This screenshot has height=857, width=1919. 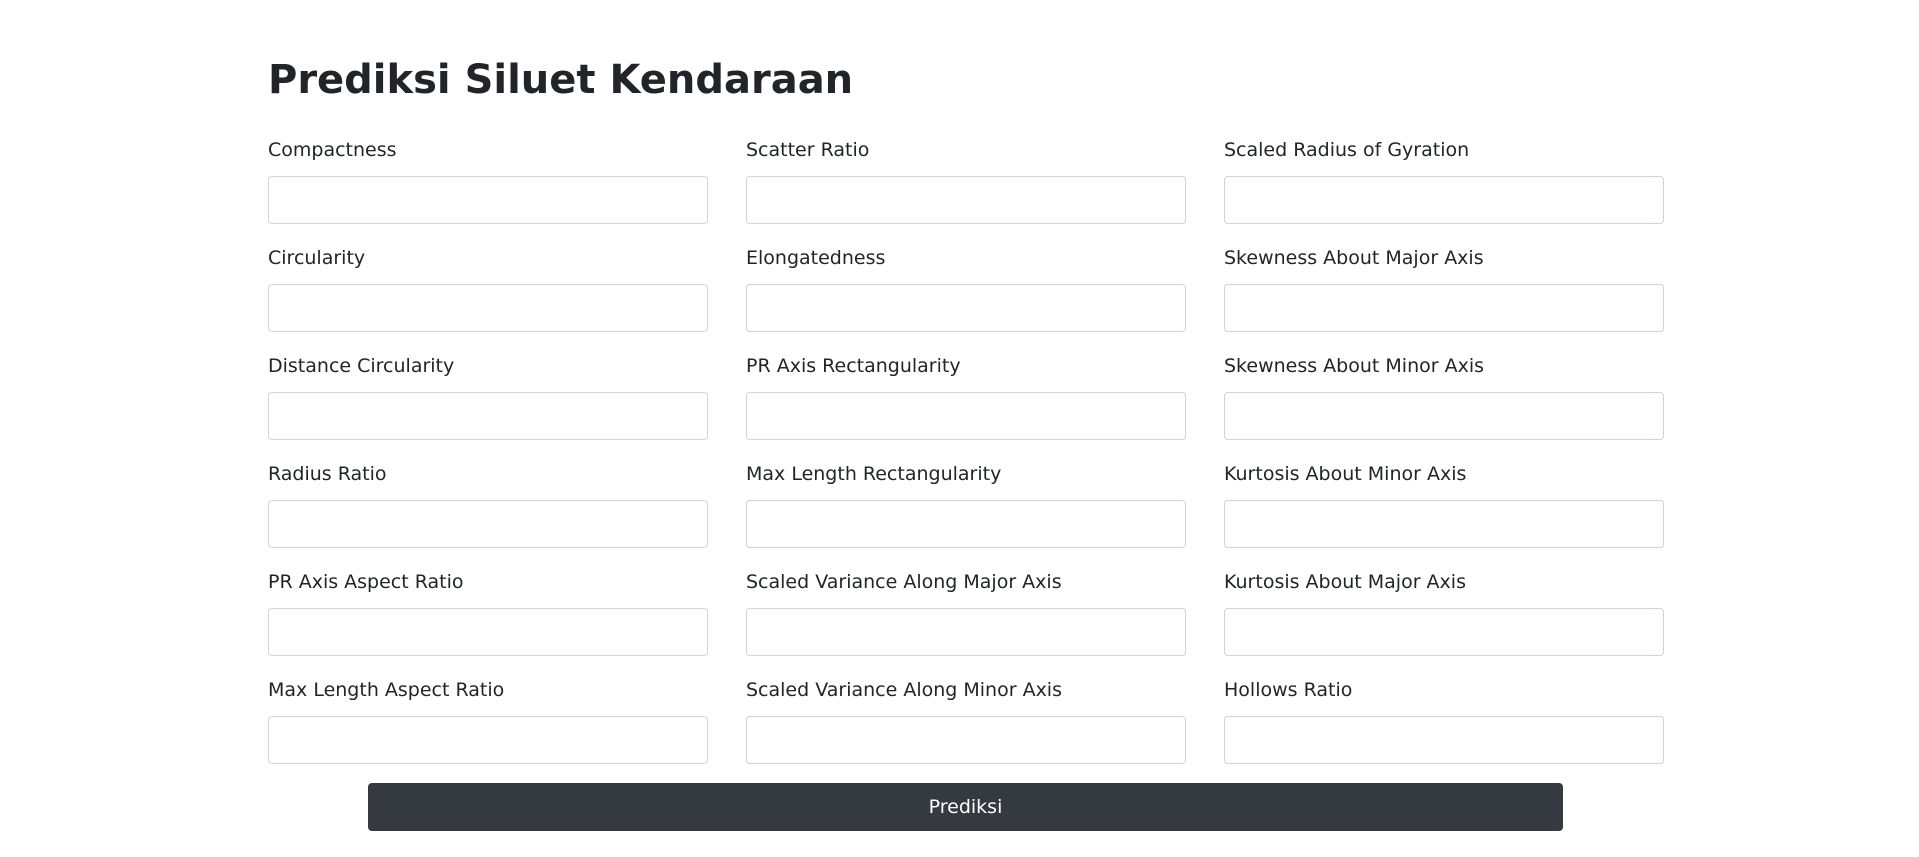 I want to click on field-scaled-radius-of-gyration: Scaled Radius of Gyration, so click(x=1444, y=182).